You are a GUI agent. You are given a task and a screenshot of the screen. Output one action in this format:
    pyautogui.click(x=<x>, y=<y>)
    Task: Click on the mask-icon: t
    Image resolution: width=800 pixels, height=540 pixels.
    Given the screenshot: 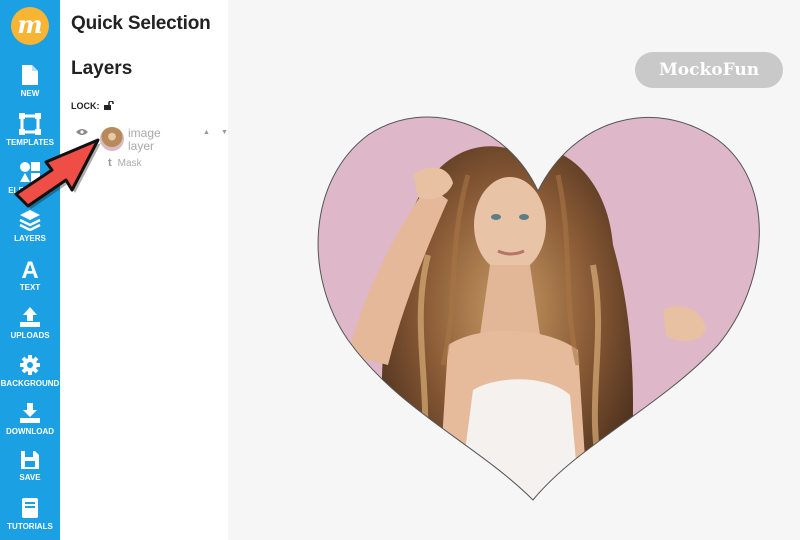 What is the action you would take?
    pyautogui.click(x=110, y=163)
    